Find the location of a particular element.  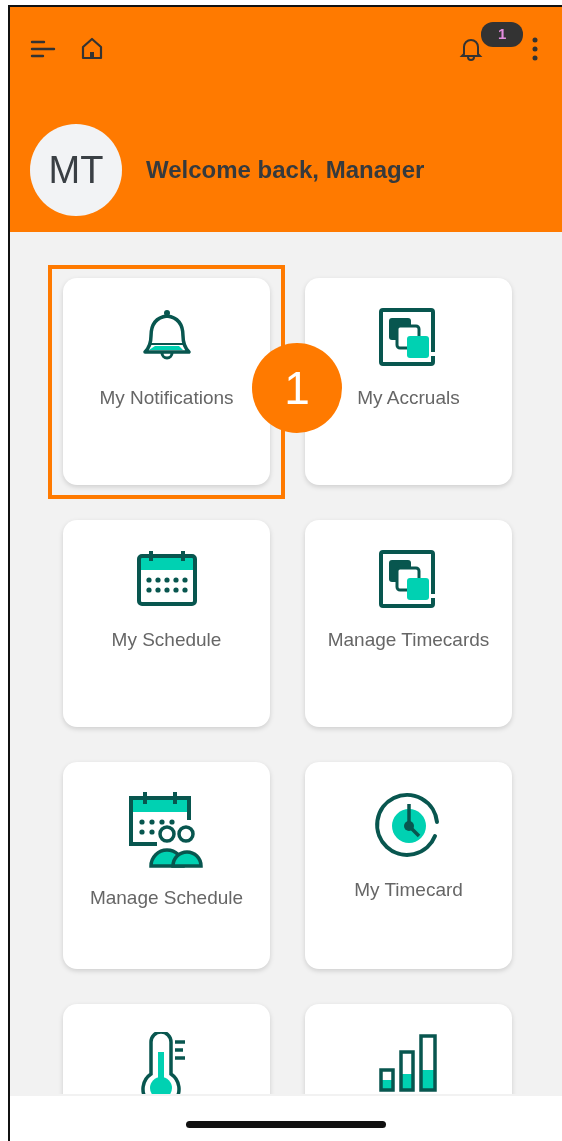

tile-label: My Notifications is located at coordinates (166, 398).